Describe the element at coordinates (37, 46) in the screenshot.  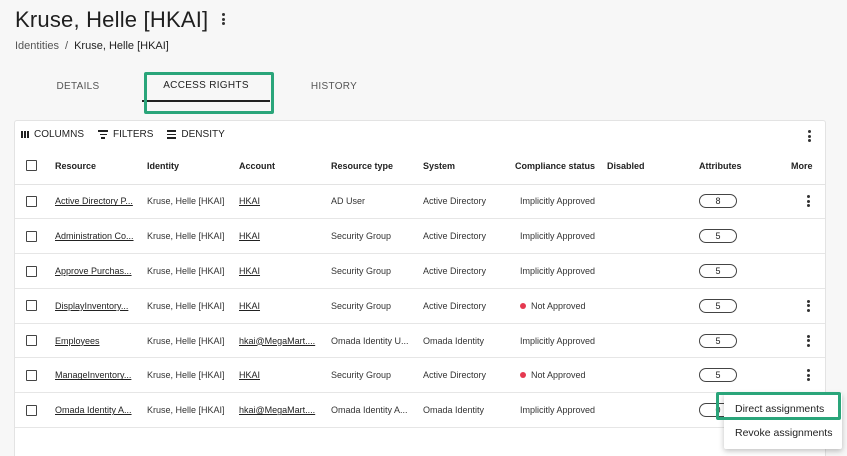
I see `breadcrumb-identities-link: Identities` at that location.